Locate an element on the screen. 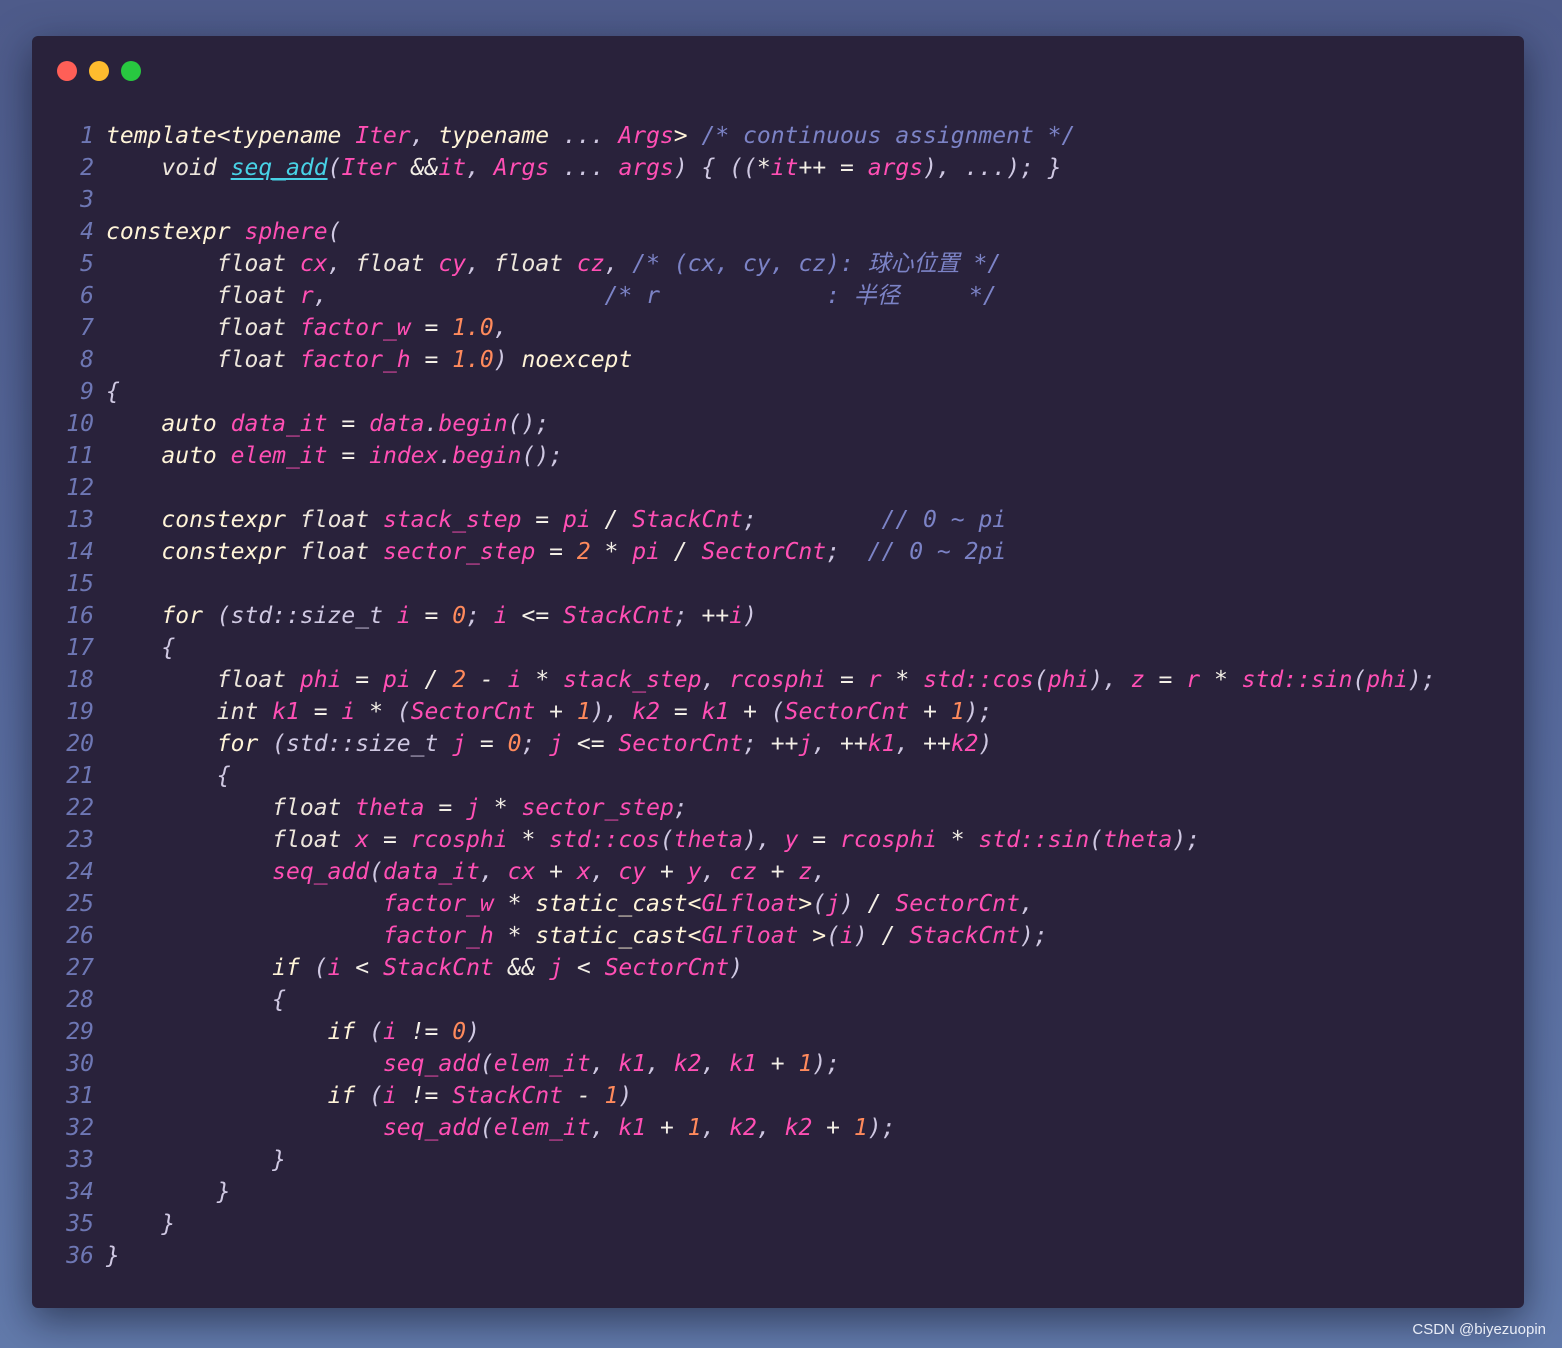 The image size is (1562, 1348). line-number: 26 is located at coordinates (80, 936).